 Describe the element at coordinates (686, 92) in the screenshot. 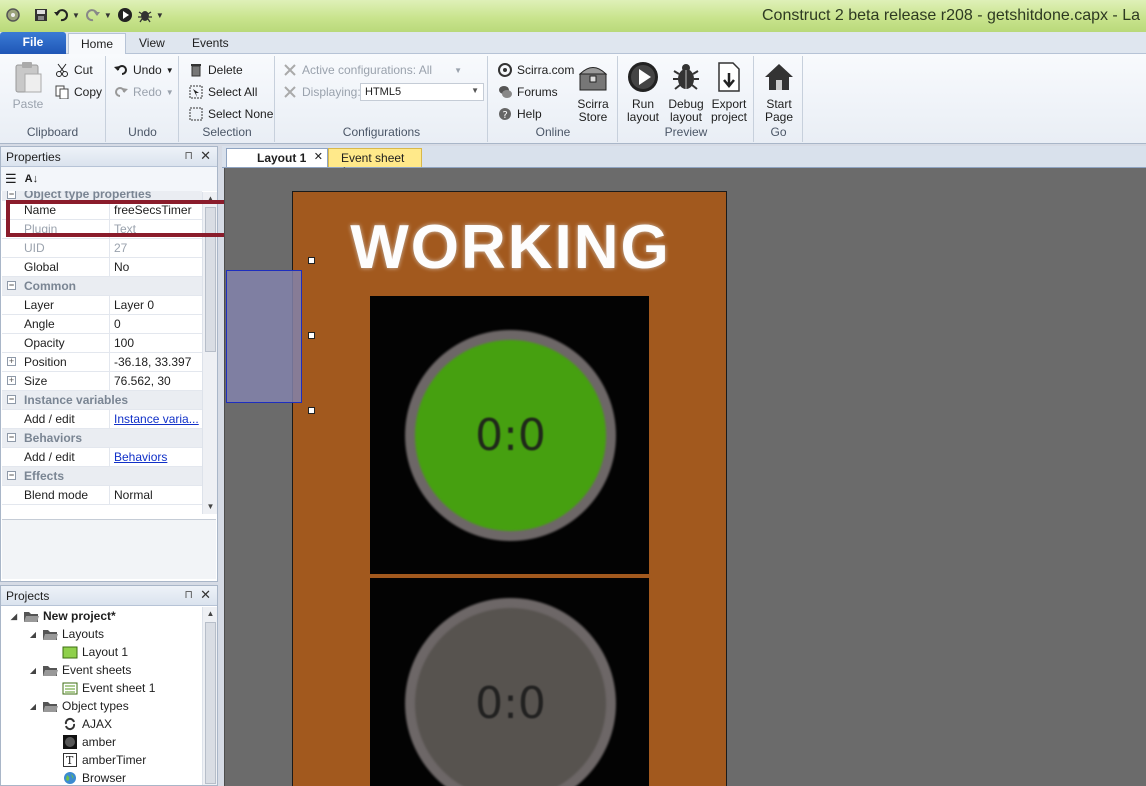

I see `debug-layout-button: Debug layout` at that location.